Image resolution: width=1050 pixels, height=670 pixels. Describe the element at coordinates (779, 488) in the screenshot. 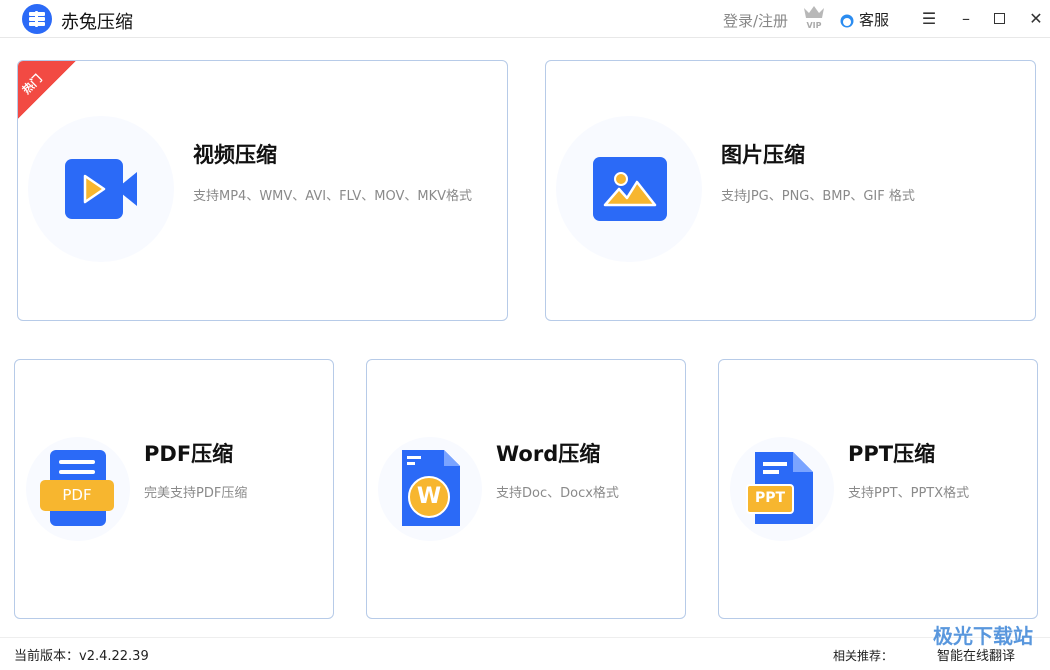

I see `ppt-document-icon` at that location.